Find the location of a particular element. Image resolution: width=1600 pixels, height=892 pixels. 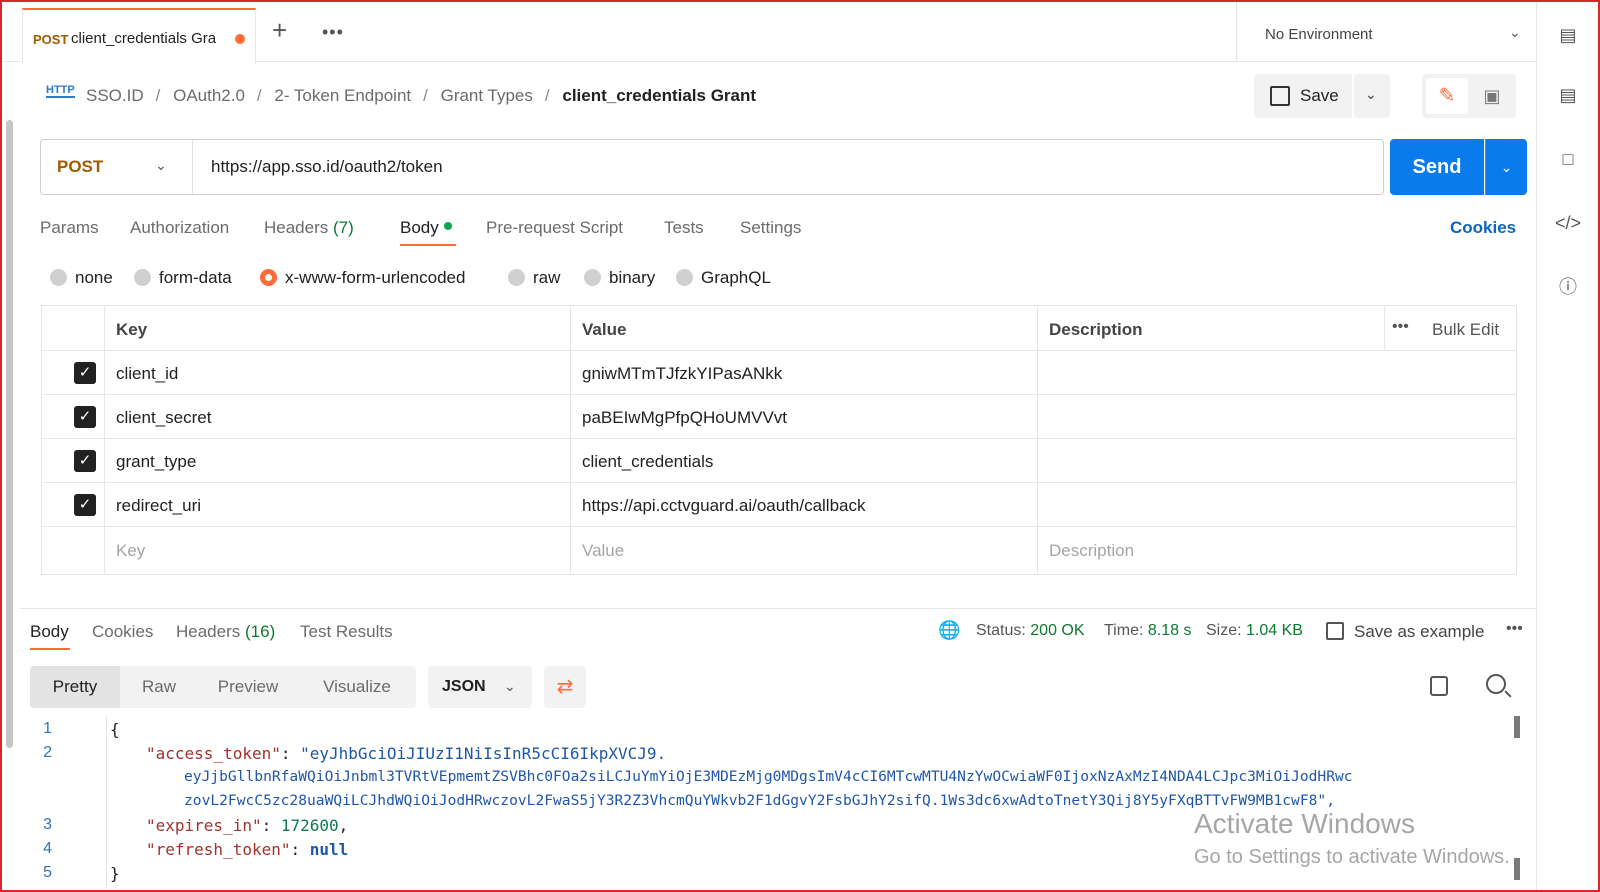

code-scrollbar-bottom is located at coordinates (1517, 869).